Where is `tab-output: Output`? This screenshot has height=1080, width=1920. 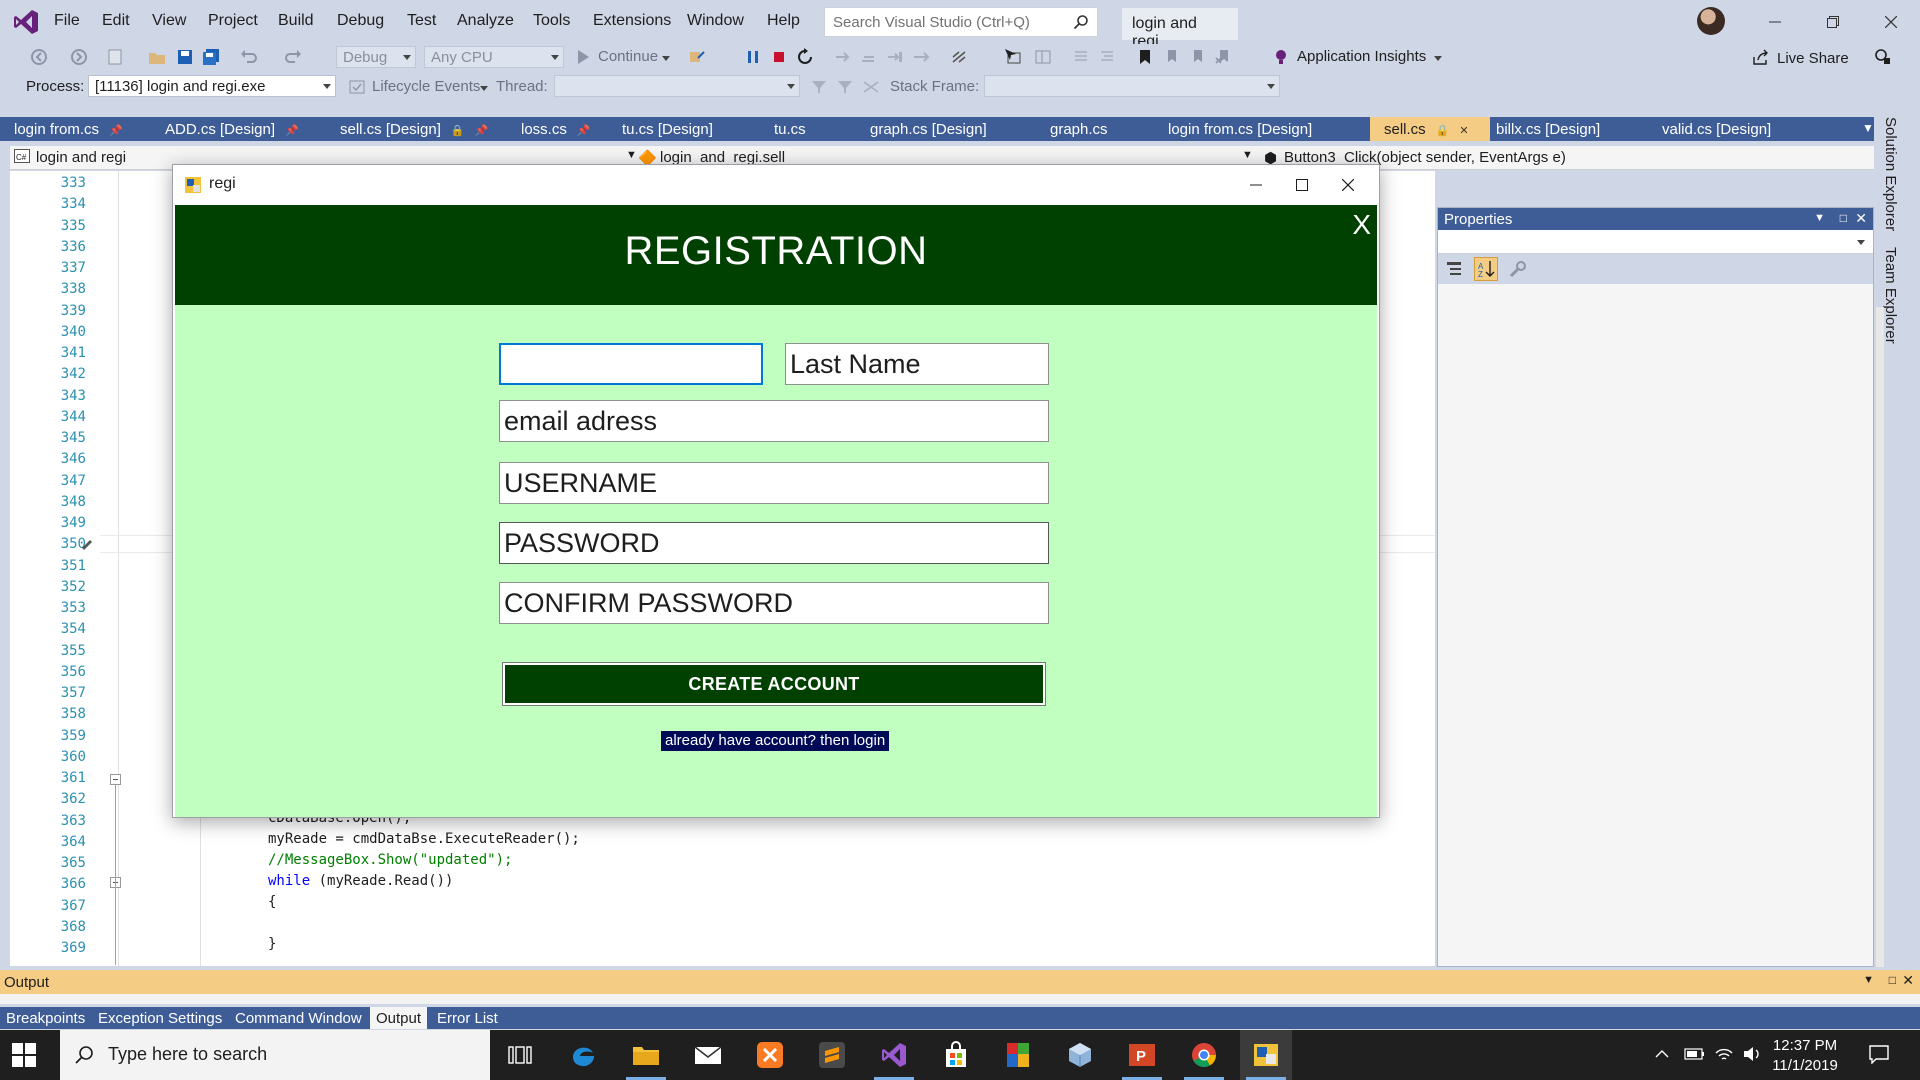 tab-output: Output is located at coordinates (399, 1018).